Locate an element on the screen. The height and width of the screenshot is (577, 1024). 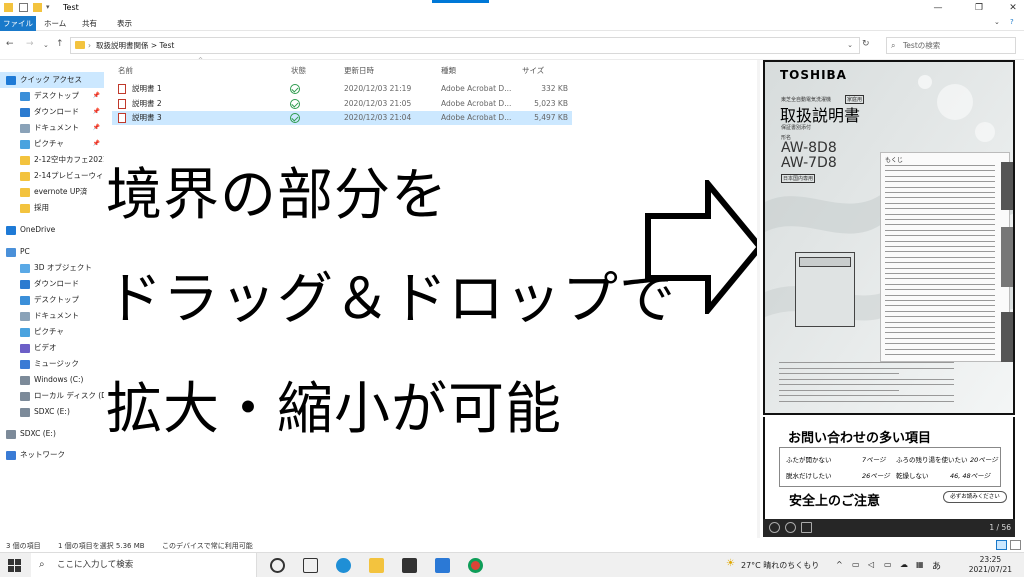
sidebar-item: ダウンロード 📌 is located at coordinates (62, 112).